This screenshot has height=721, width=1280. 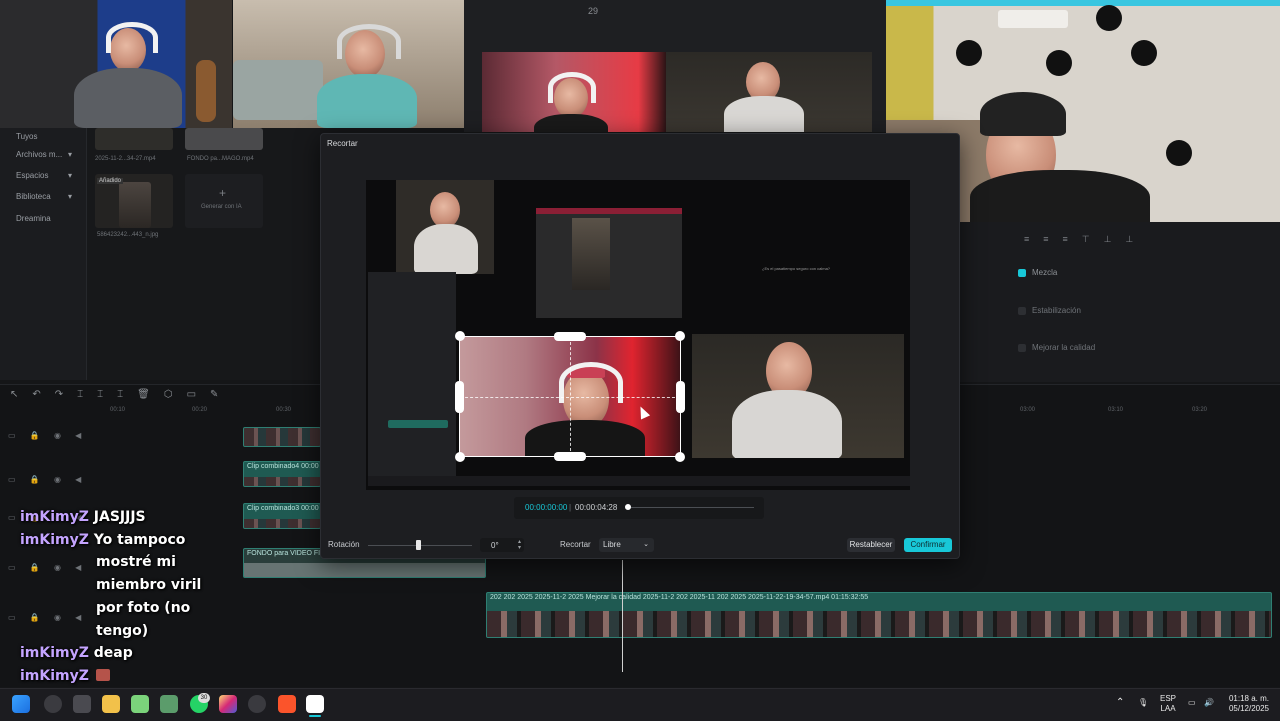 What do you see at coordinates (626, 545) in the screenshot?
I see `crop-ratio-select: Libre ⌄` at bounding box center [626, 545].